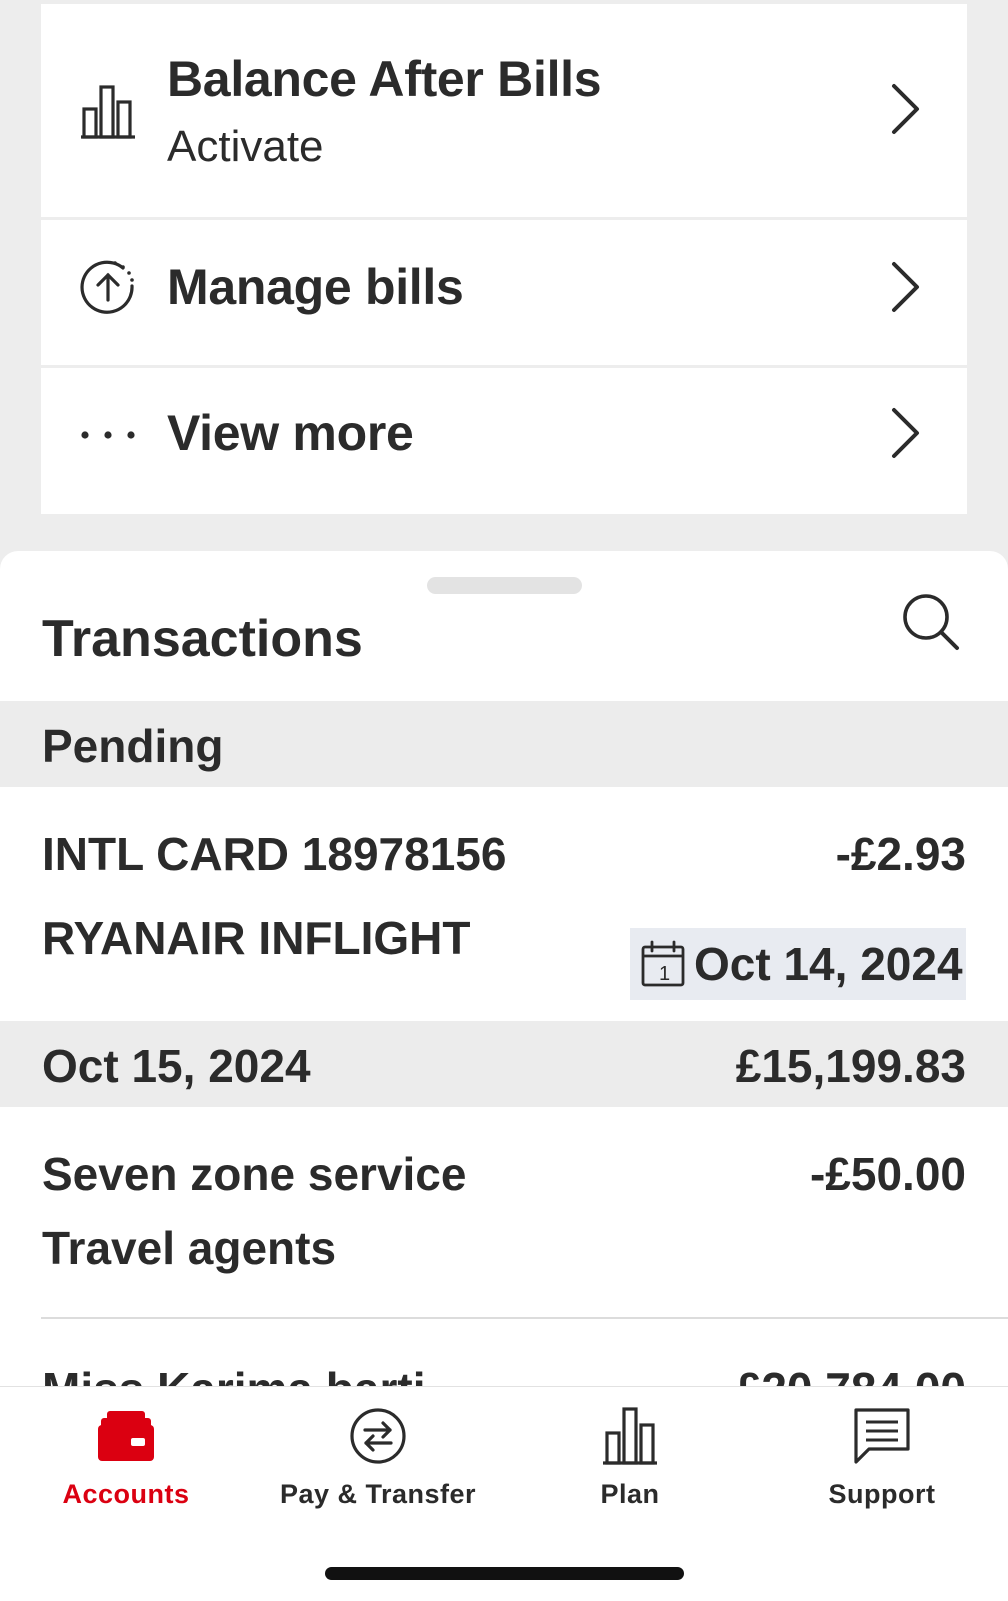 This screenshot has height=1601, width=1008. I want to click on balance-after-bills-title: Balance After Bills, so click(384, 79).